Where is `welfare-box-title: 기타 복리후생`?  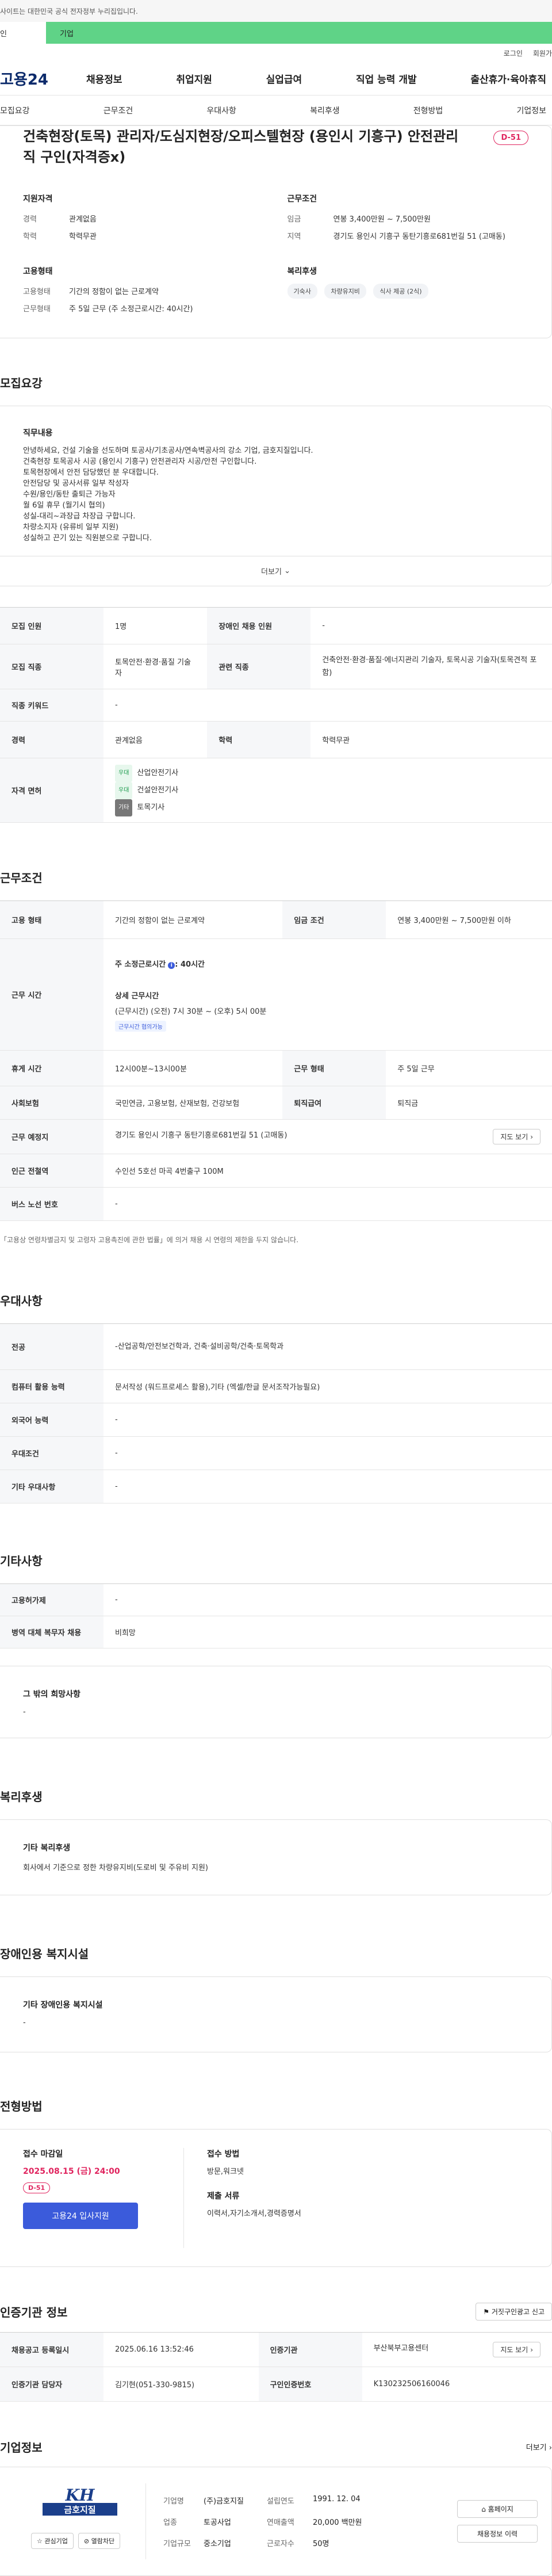 welfare-box-title: 기타 복리후생 is located at coordinates (47, 1848).